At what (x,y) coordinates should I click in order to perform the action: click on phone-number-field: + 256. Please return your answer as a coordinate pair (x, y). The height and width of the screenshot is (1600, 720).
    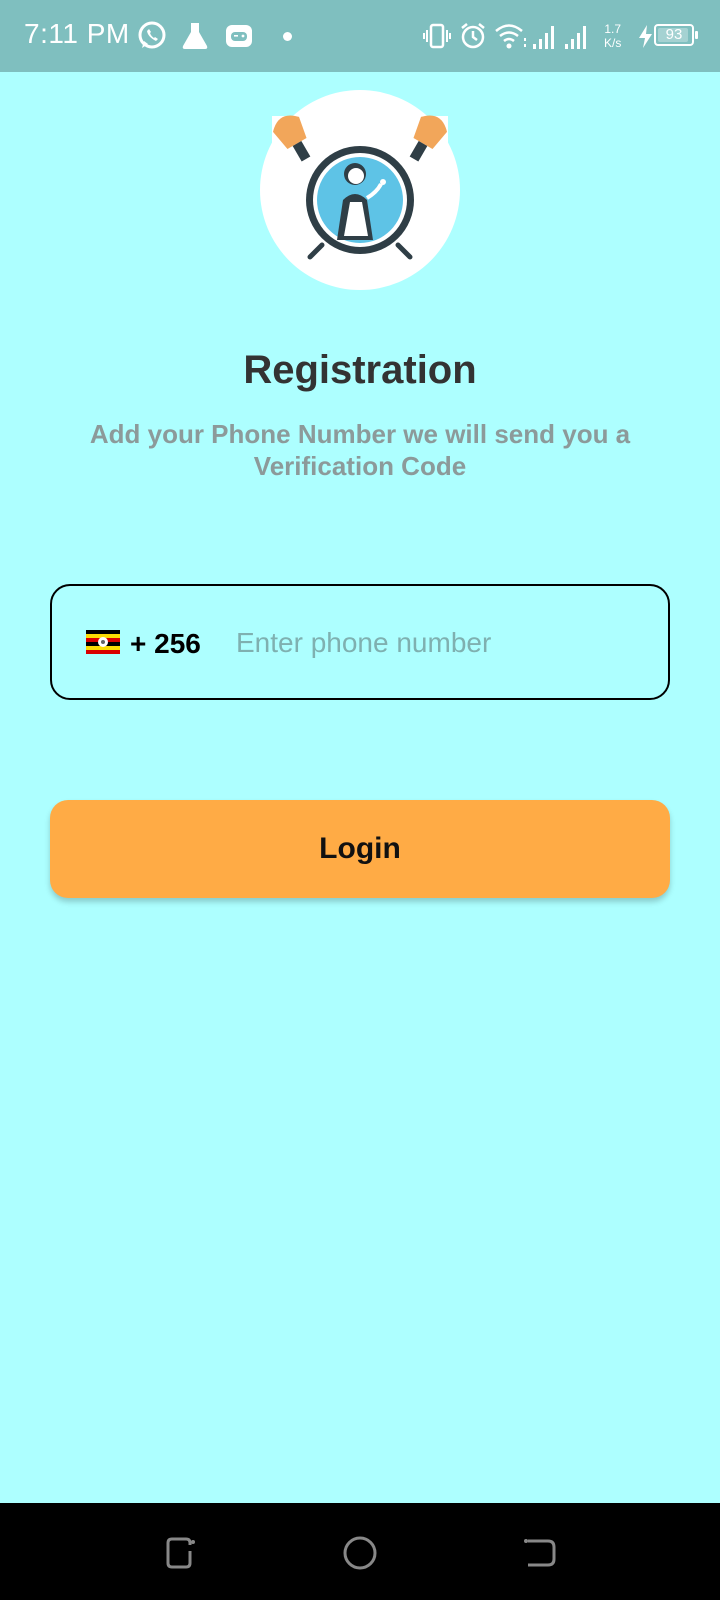
    Looking at the image, I should click on (360, 642).